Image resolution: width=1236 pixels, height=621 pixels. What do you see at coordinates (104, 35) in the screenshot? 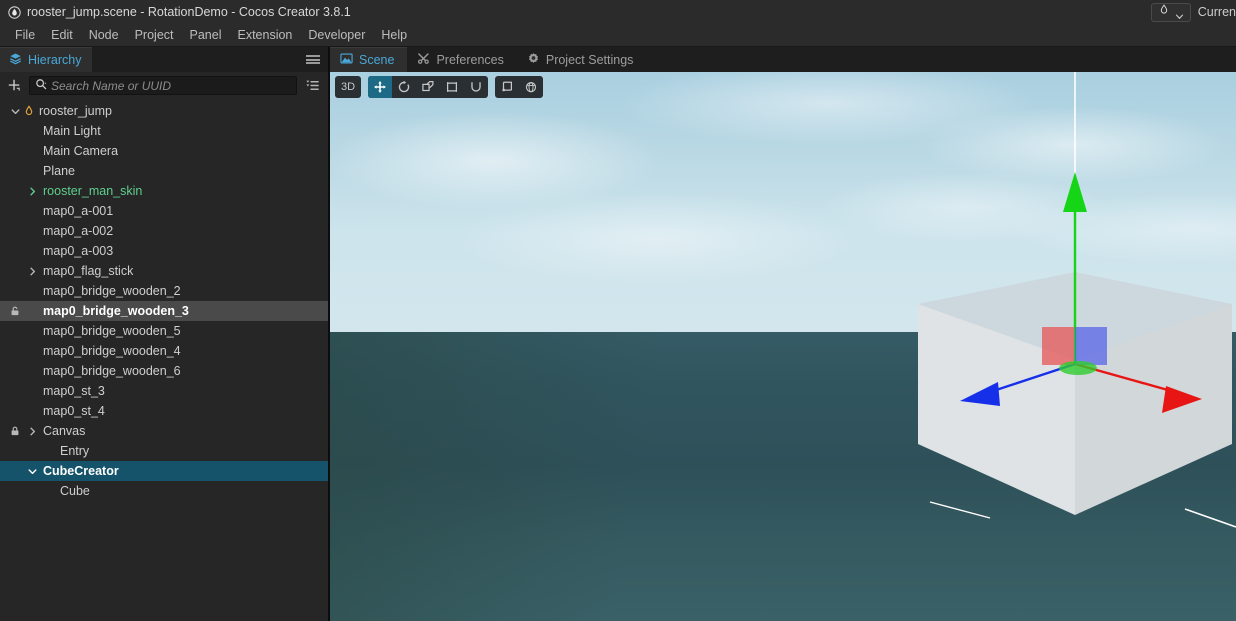
I see `menu-node: Node` at bounding box center [104, 35].